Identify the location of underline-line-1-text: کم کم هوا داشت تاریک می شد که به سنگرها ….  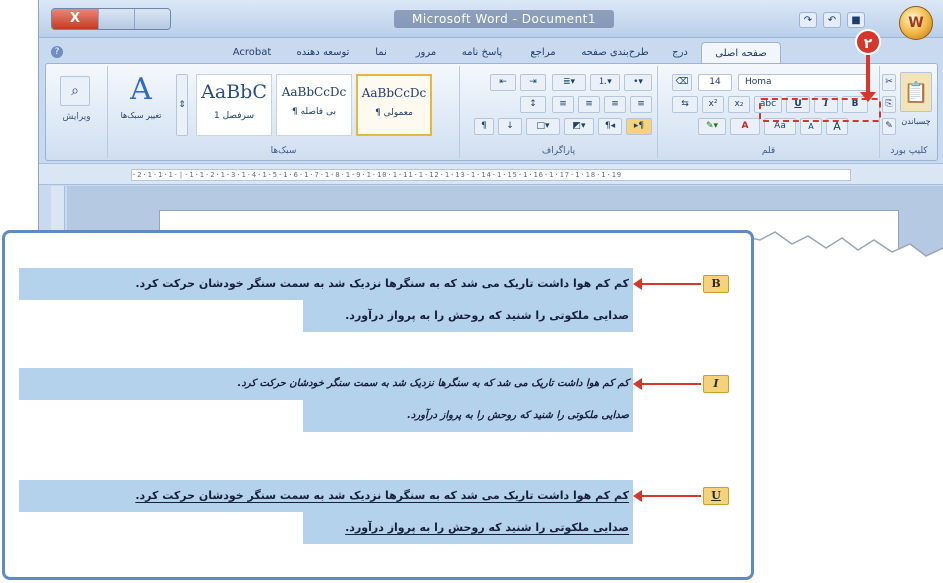
(382, 495).